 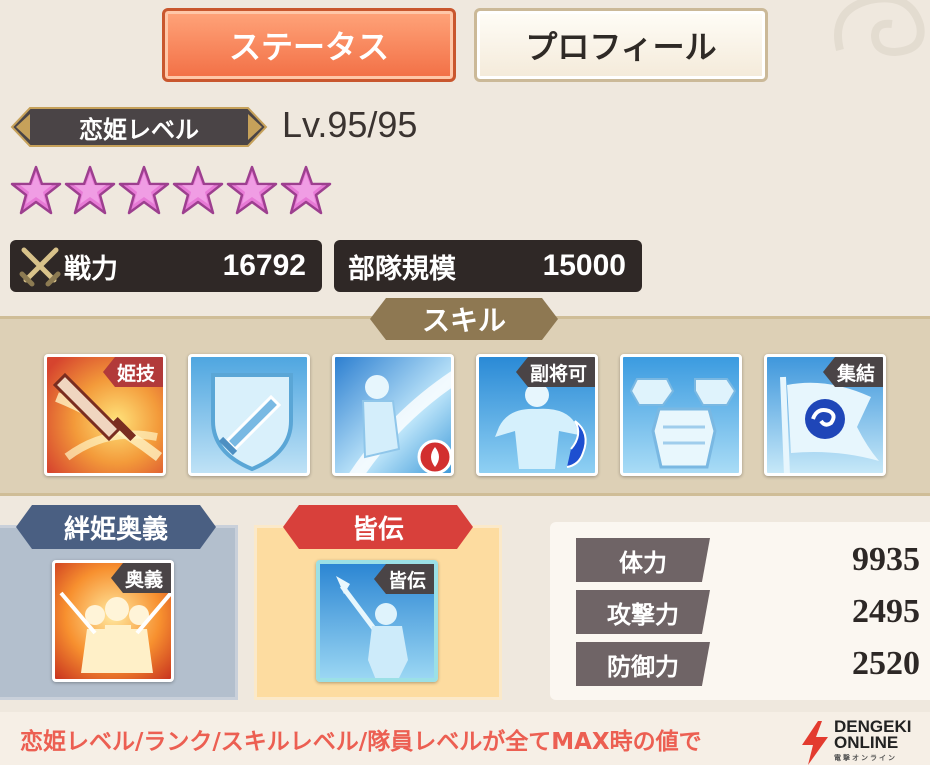 What do you see at coordinates (361, 742) in the screenshot?
I see `footer-note: 恋姫レベル/ランク/スキルレベル/隊員レベルが全てMAX時の値で` at bounding box center [361, 742].